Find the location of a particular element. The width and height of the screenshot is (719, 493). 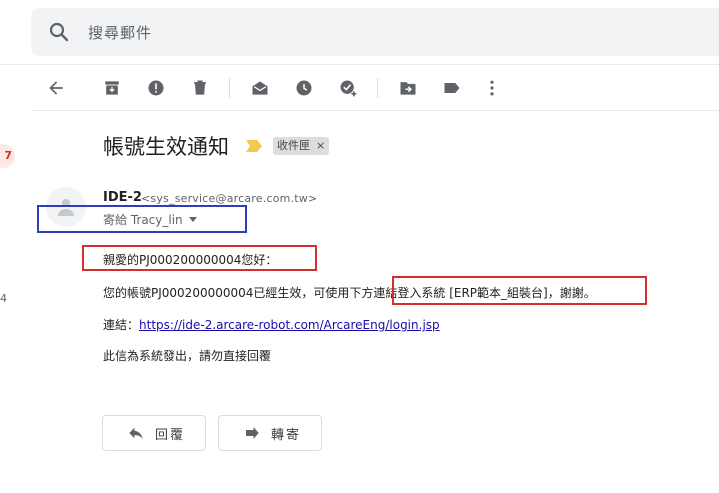

label-icon is located at coordinates (452, 88).